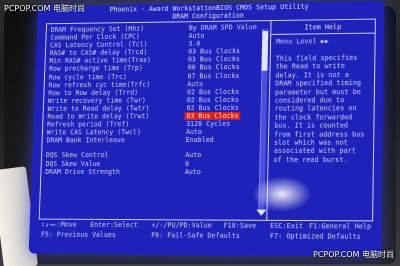  Describe the element at coordinates (187, 164) in the screenshot. I see `setting-value: 0` at that location.